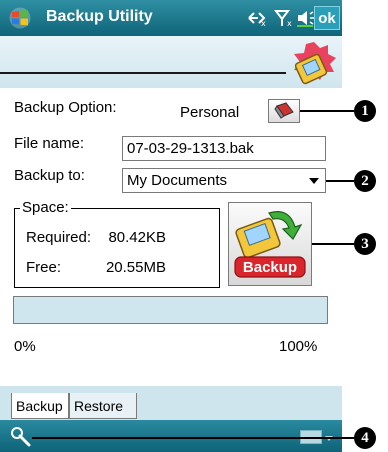 The image size is (388, 452). Describe the element at coordinates (143, 73) in the screenshot. I see `header-divider` at that location.